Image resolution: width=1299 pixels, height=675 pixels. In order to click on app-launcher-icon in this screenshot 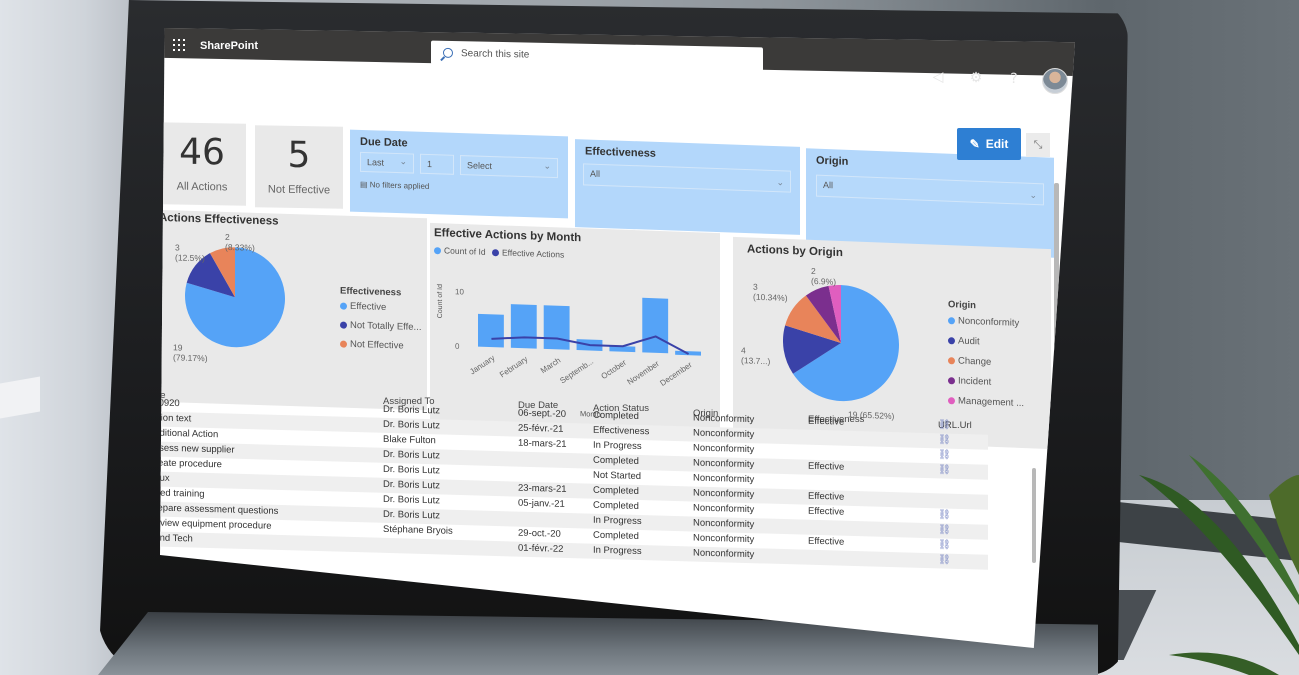, I will do `click(179, 45)`.